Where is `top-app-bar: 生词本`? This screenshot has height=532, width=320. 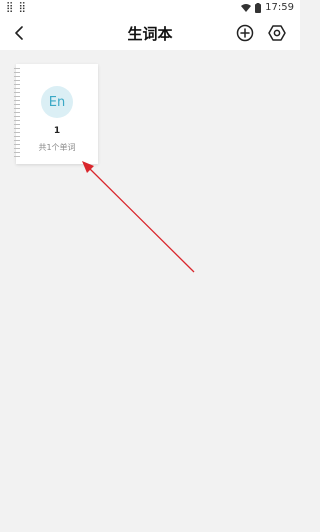
top-app-bar: 生词本 is located at coordinates (150, 33).